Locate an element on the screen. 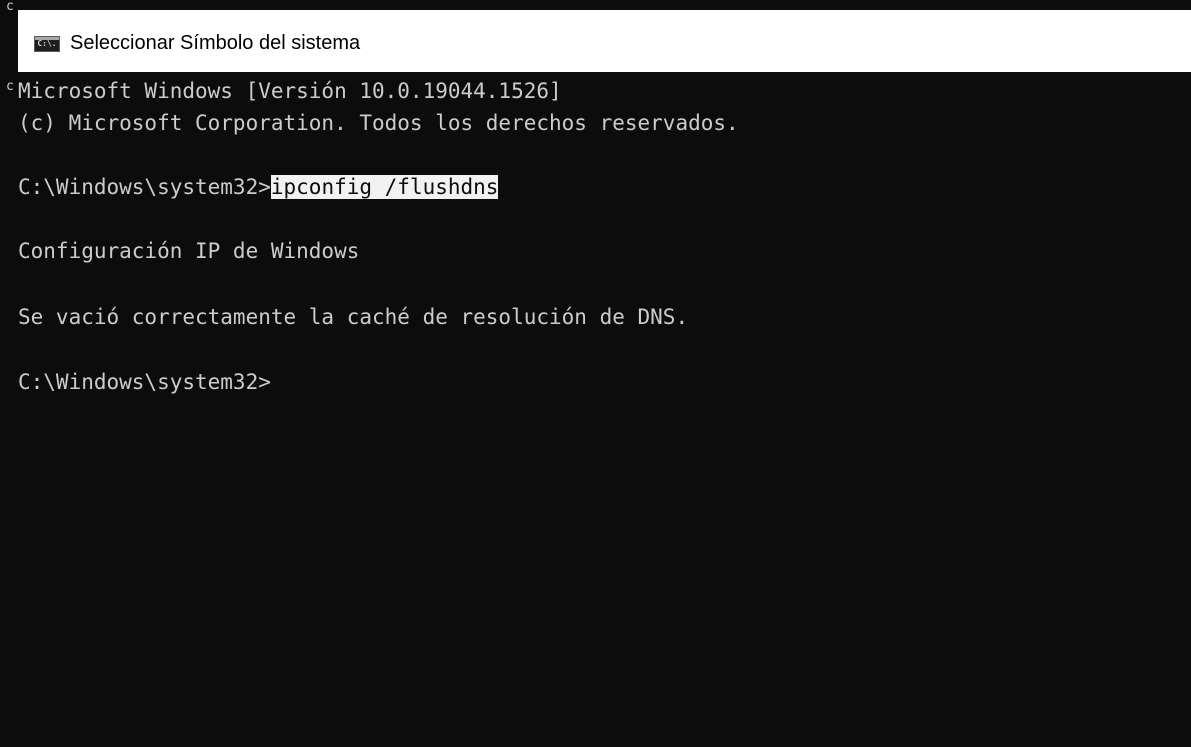  window-title: Seleccionar Símbolo del sistema is located at coordinates (215, 43).